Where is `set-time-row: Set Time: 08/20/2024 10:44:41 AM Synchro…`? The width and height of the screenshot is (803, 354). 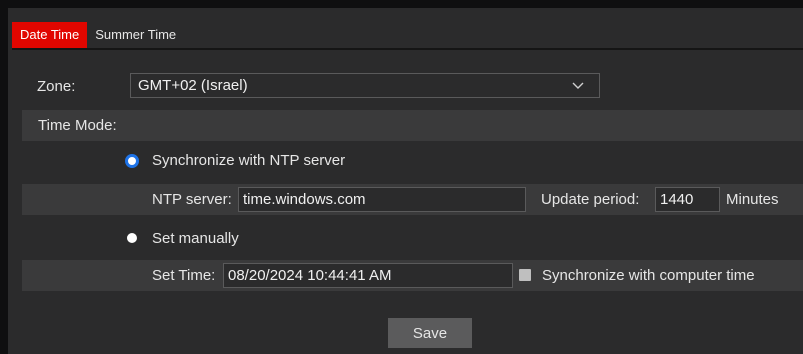 set-time-row: Set Time: 08/20/2024 10:44:41 AM Synchro… is located at coordinates (412, 275).